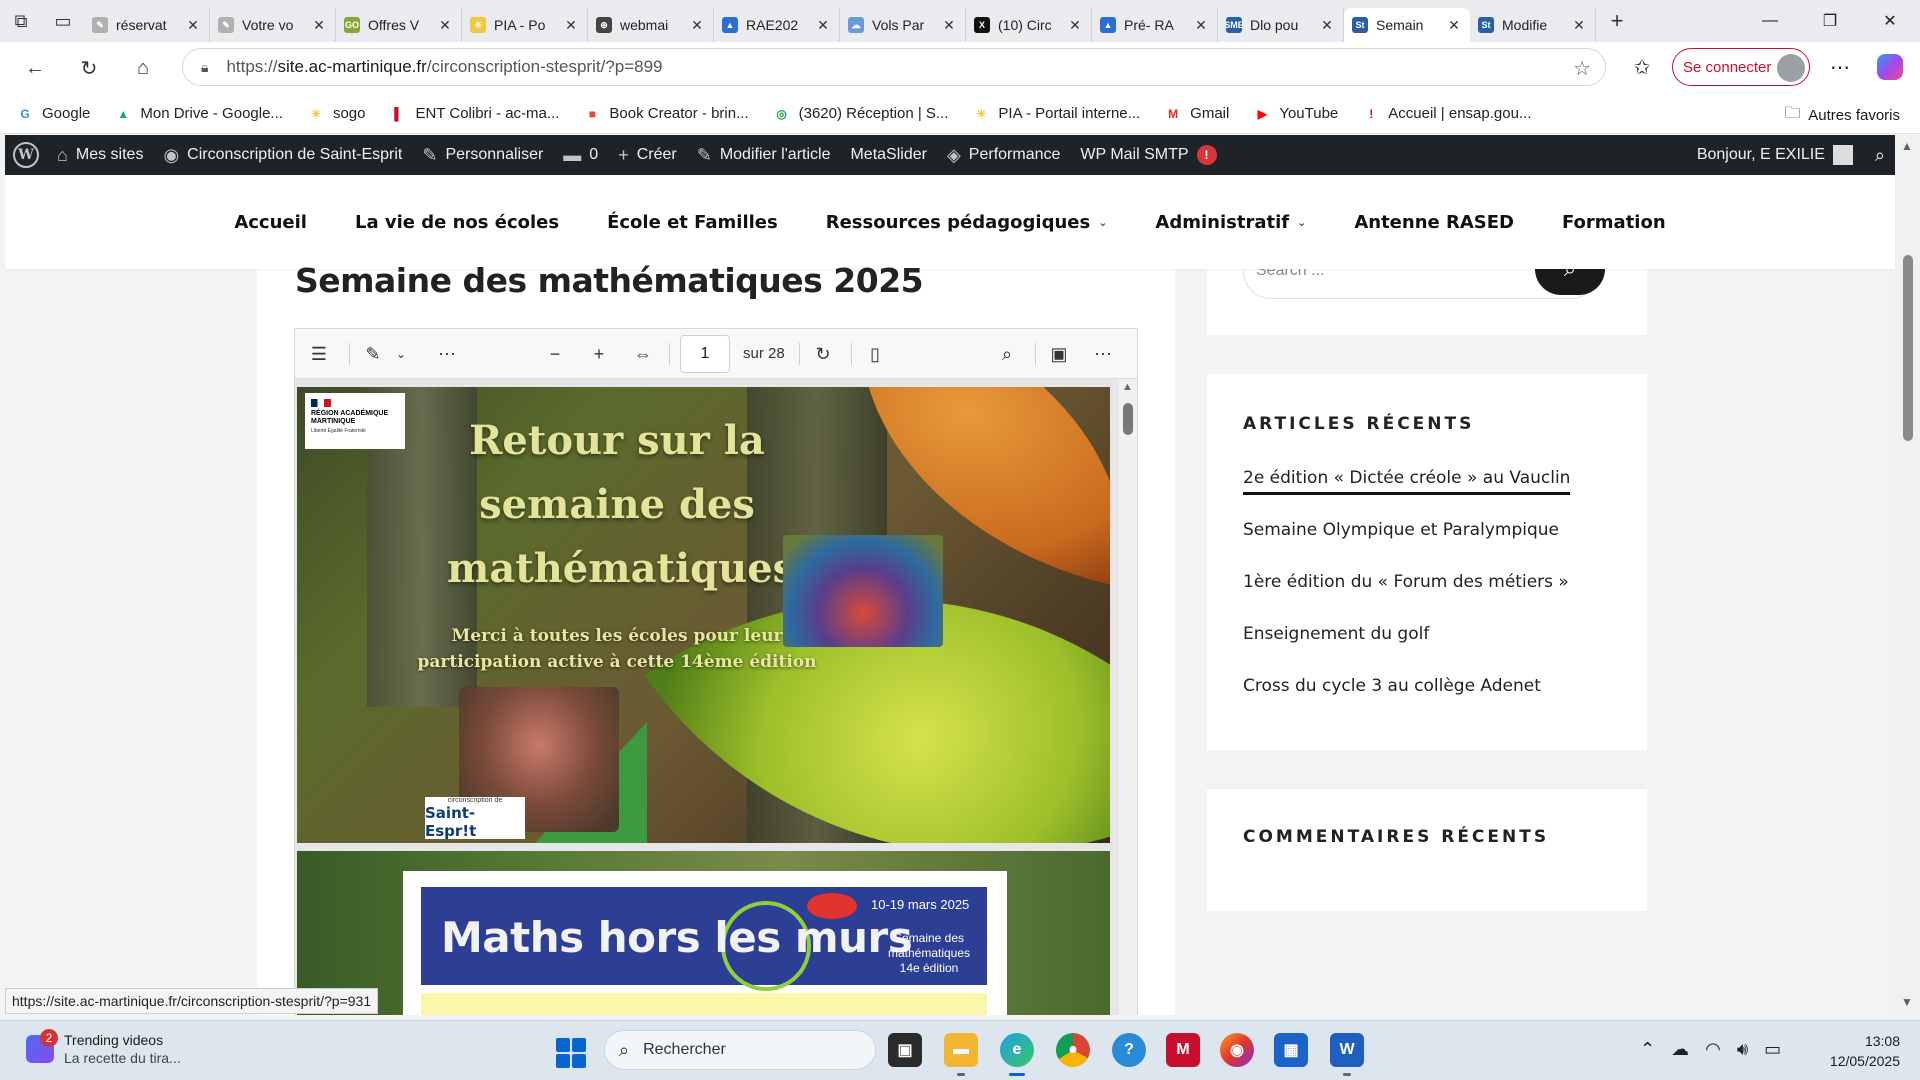 The height and width of the screenshot is (1080, 1920). Describe the element at coordinates (1196, 114) in the screenshot. I see `favorite-link: M Gmail` at that location.